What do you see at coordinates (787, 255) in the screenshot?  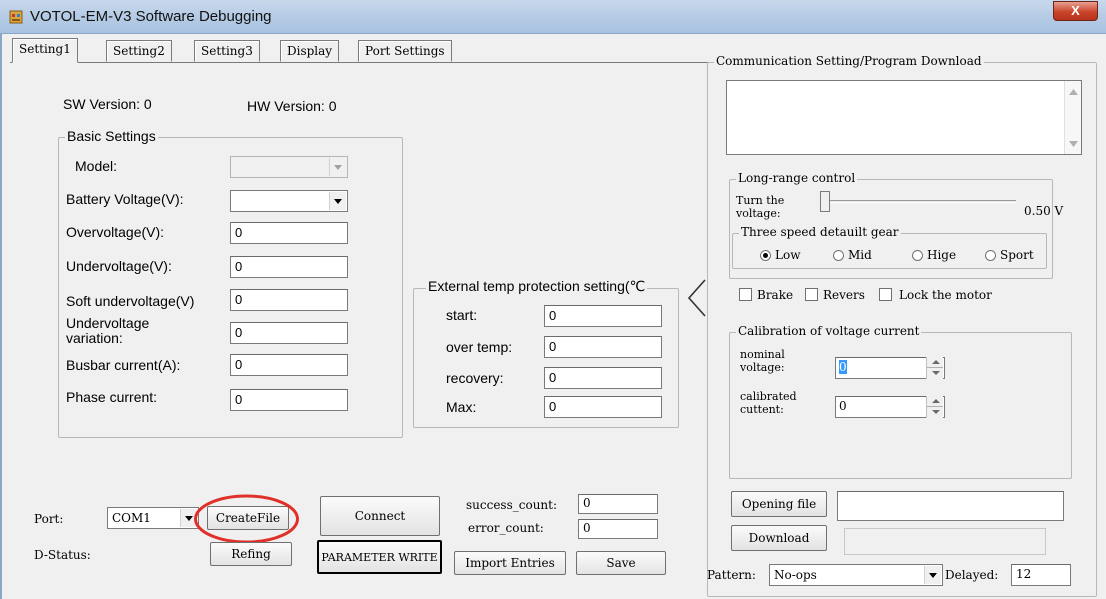 I see `gear-low-label: Low` at bounding box center [787, 255].